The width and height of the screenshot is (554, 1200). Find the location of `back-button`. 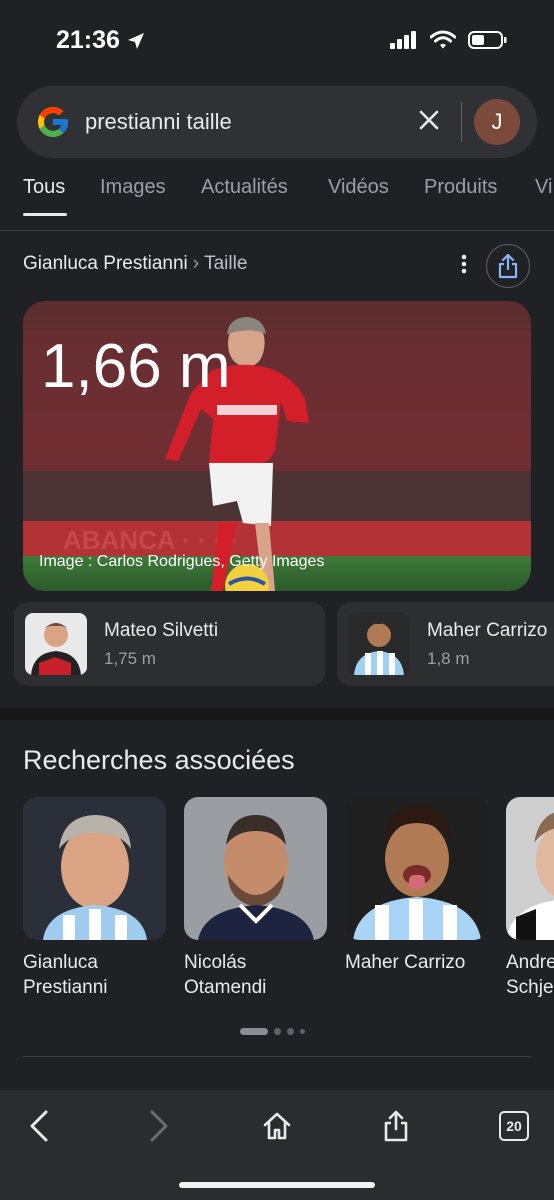

back-button is located at coordinates (40, 1126).